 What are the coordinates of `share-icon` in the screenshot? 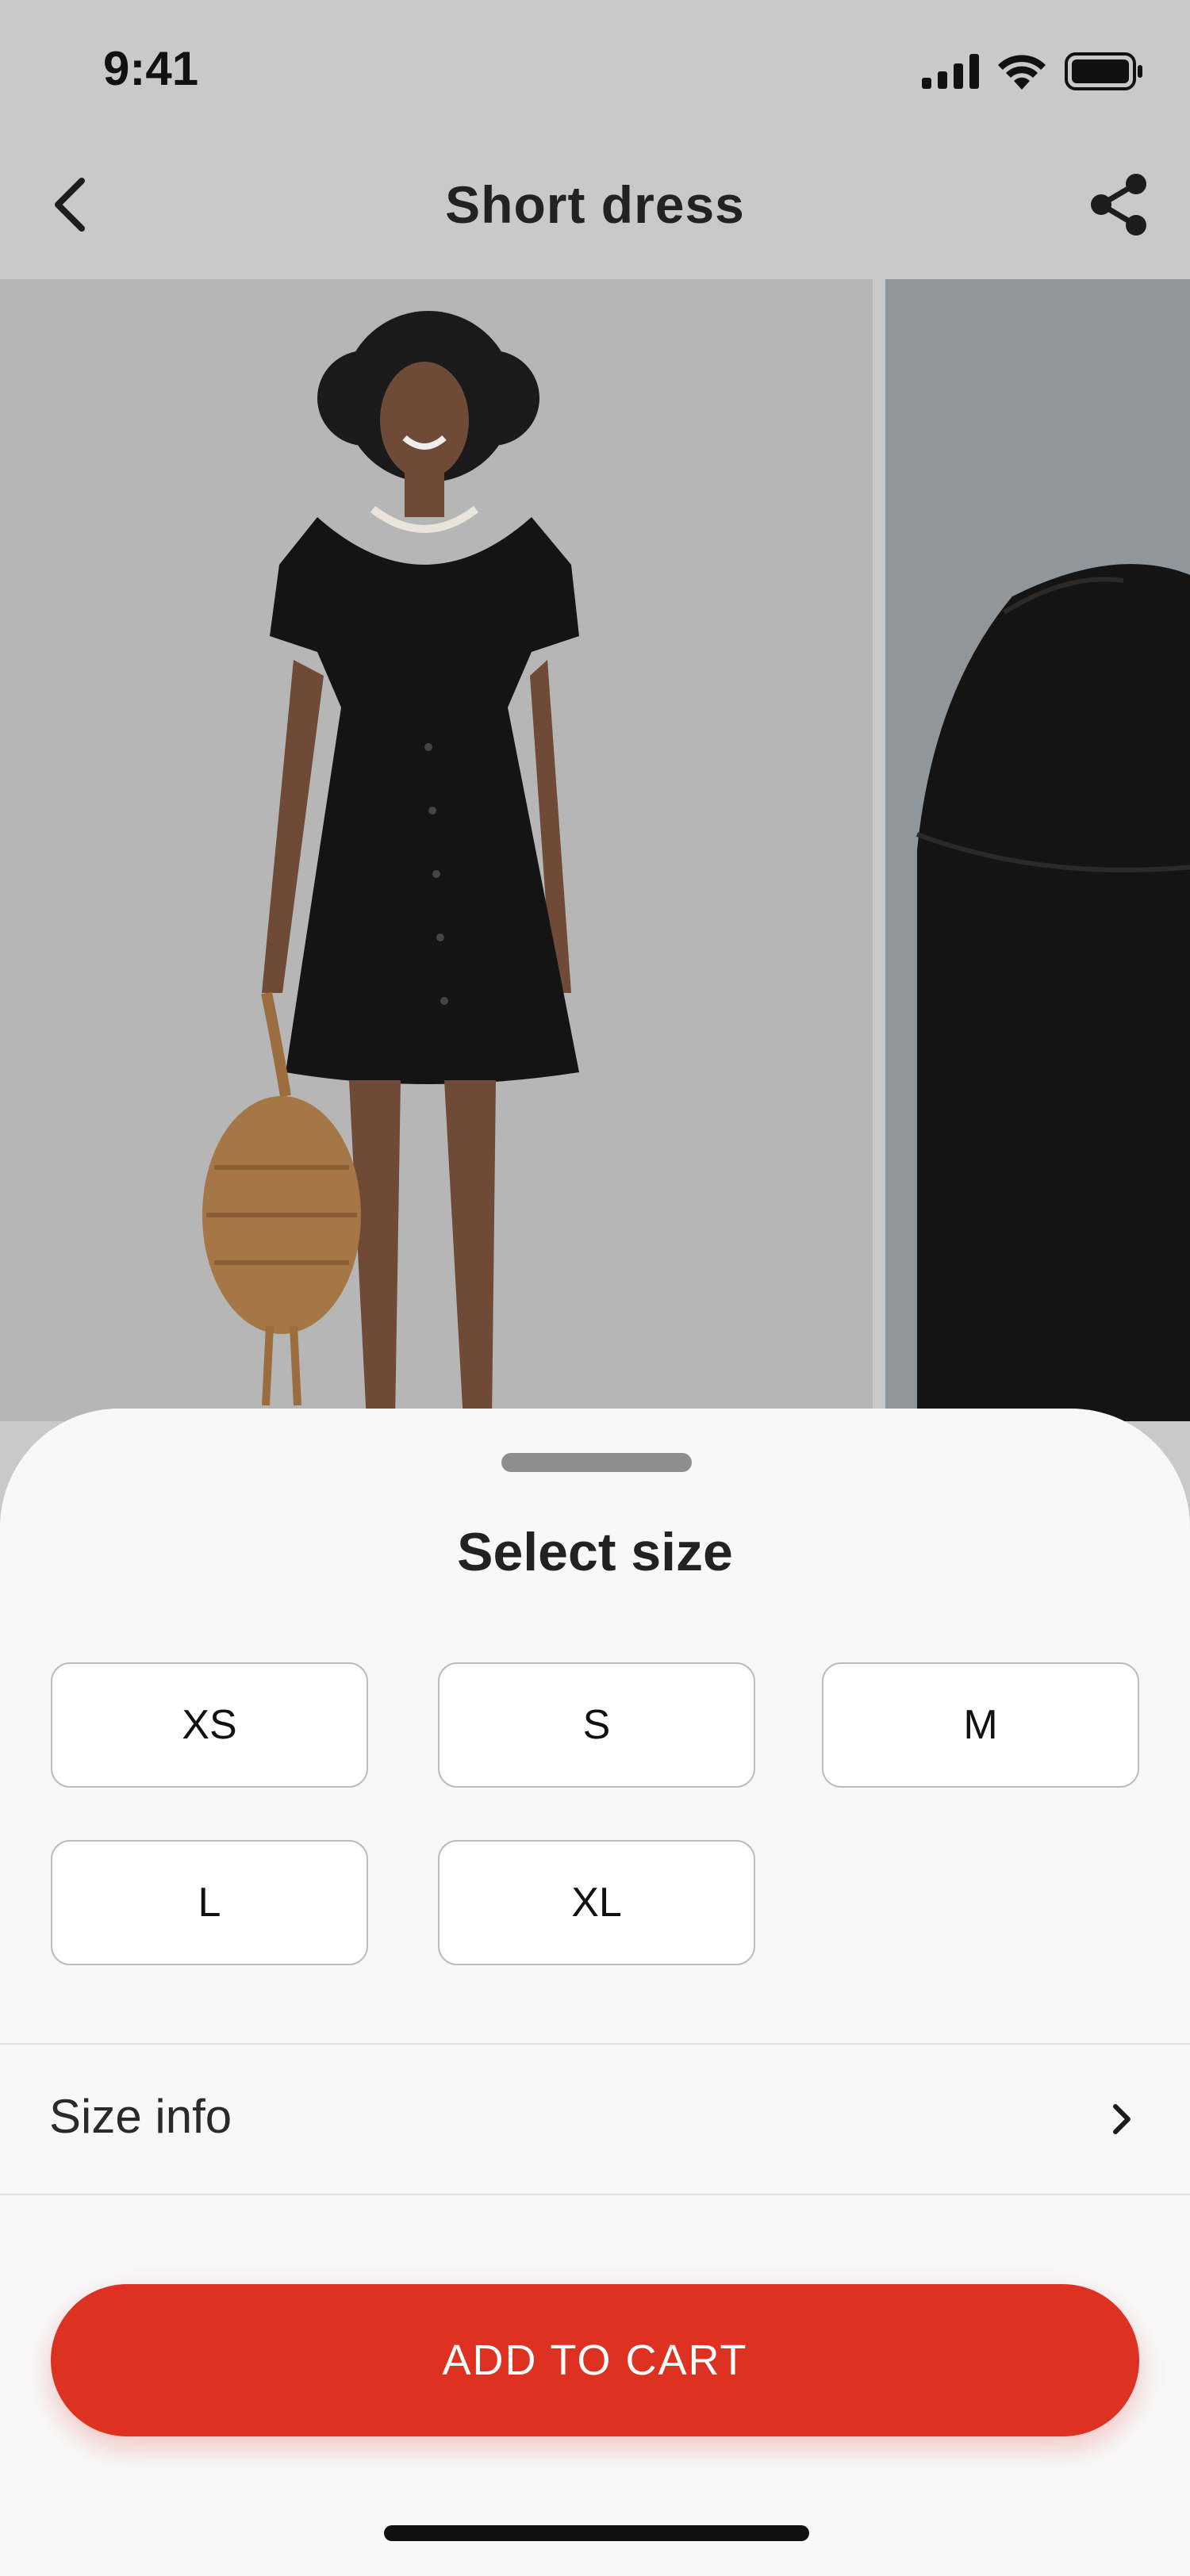 It's located at (1118, 206).